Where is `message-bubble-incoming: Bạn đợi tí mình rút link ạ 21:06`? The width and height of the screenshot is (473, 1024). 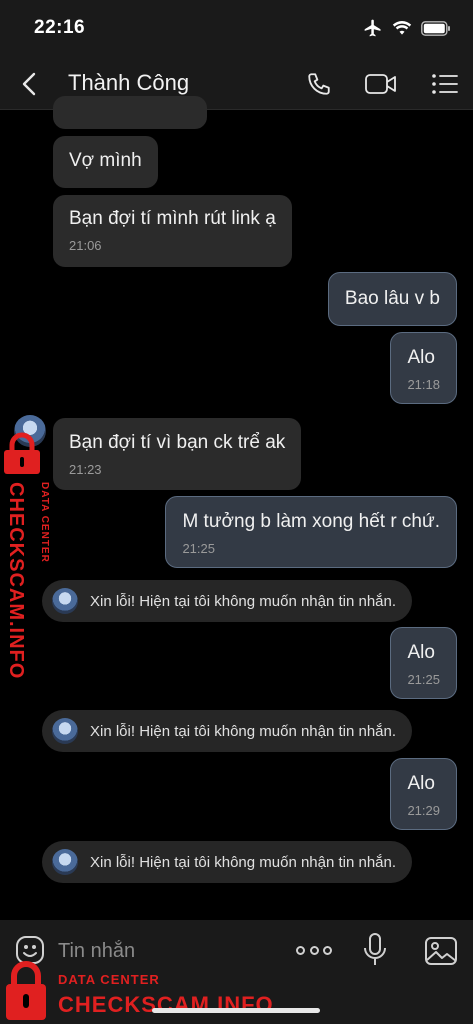 message-bubble-incoming: Bạn đợi tí mình rút link ạ 21:06 is located at coordinates (172, 231).